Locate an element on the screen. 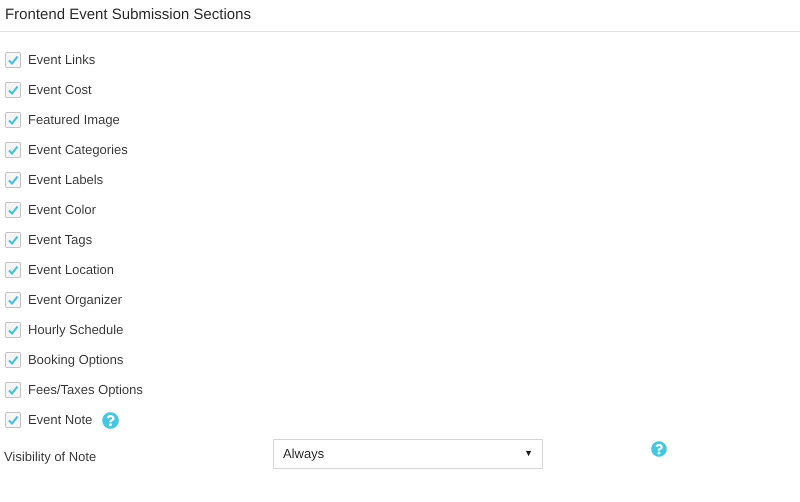 This screenshot has width=800, height=502. visibility-label: Visibility of Note is located at coordinates (51, 457).